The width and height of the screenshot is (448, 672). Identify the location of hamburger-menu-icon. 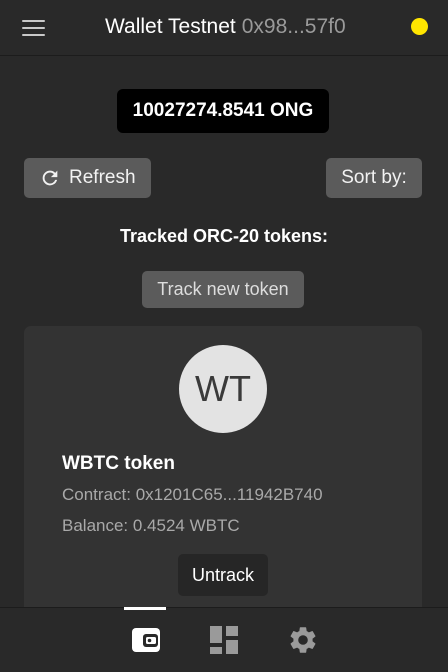
(34, 27).